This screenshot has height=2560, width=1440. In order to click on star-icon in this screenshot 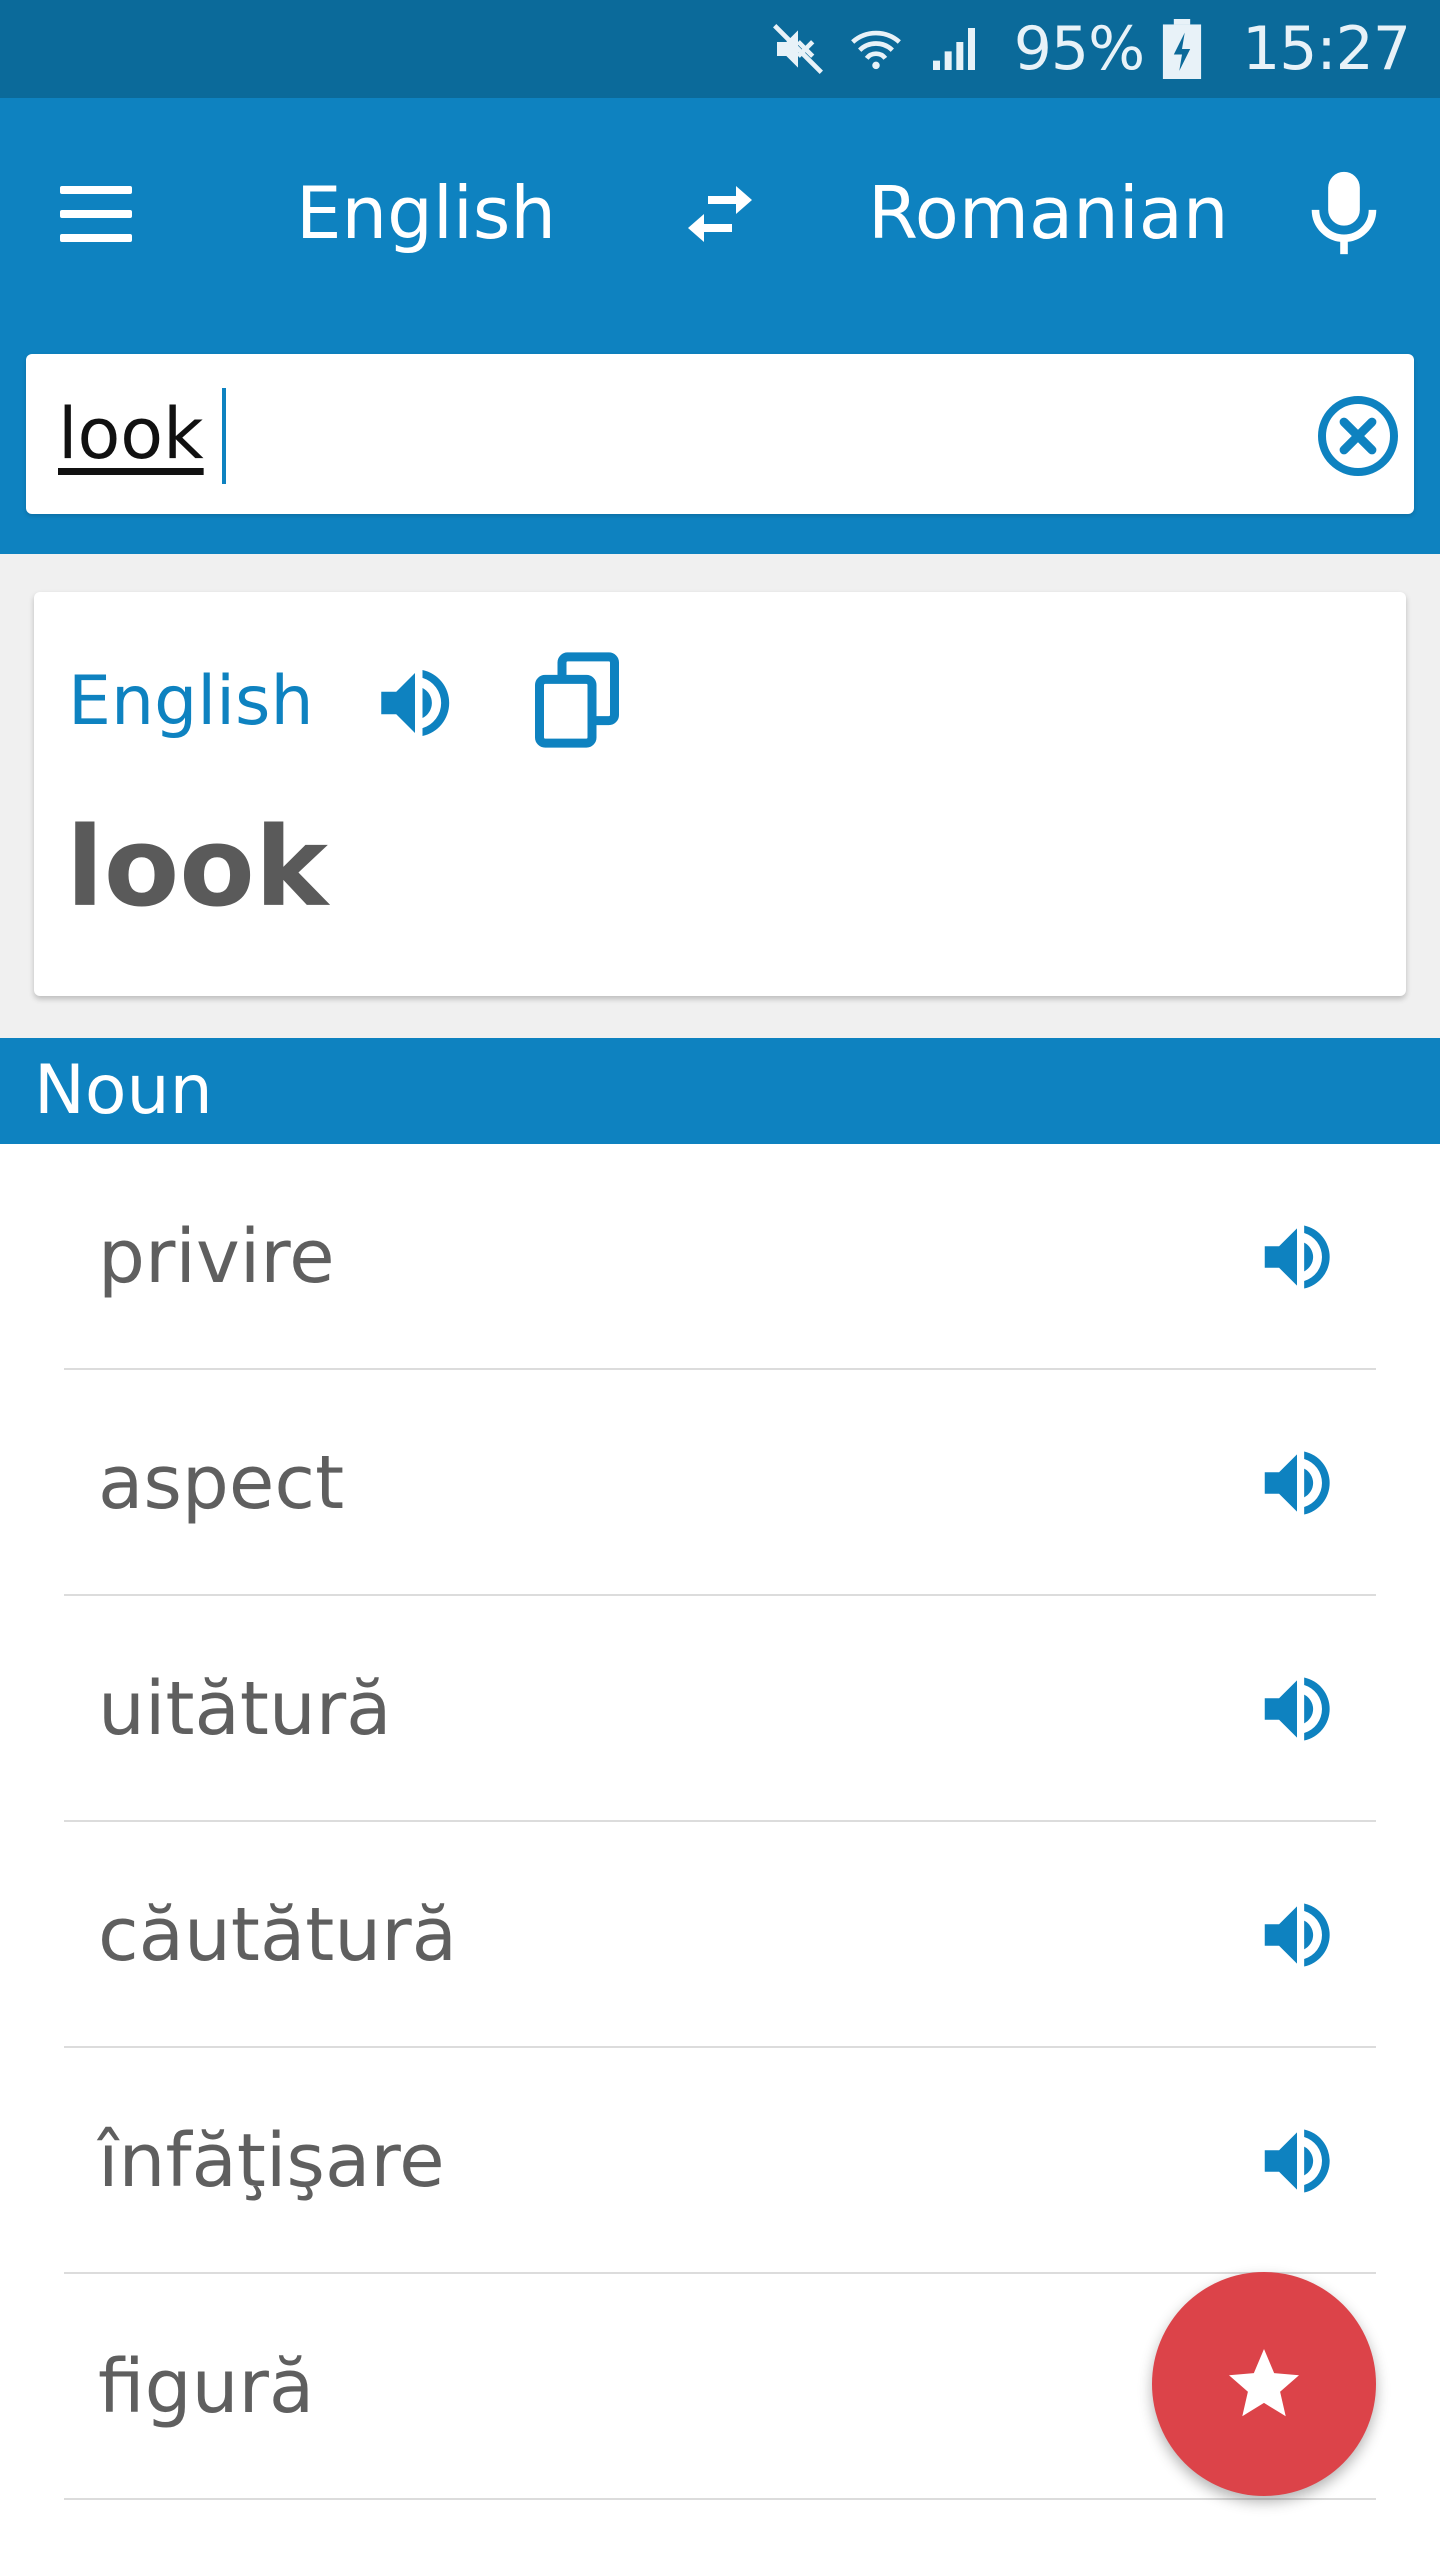, I will do `click(1264, 2383)`.